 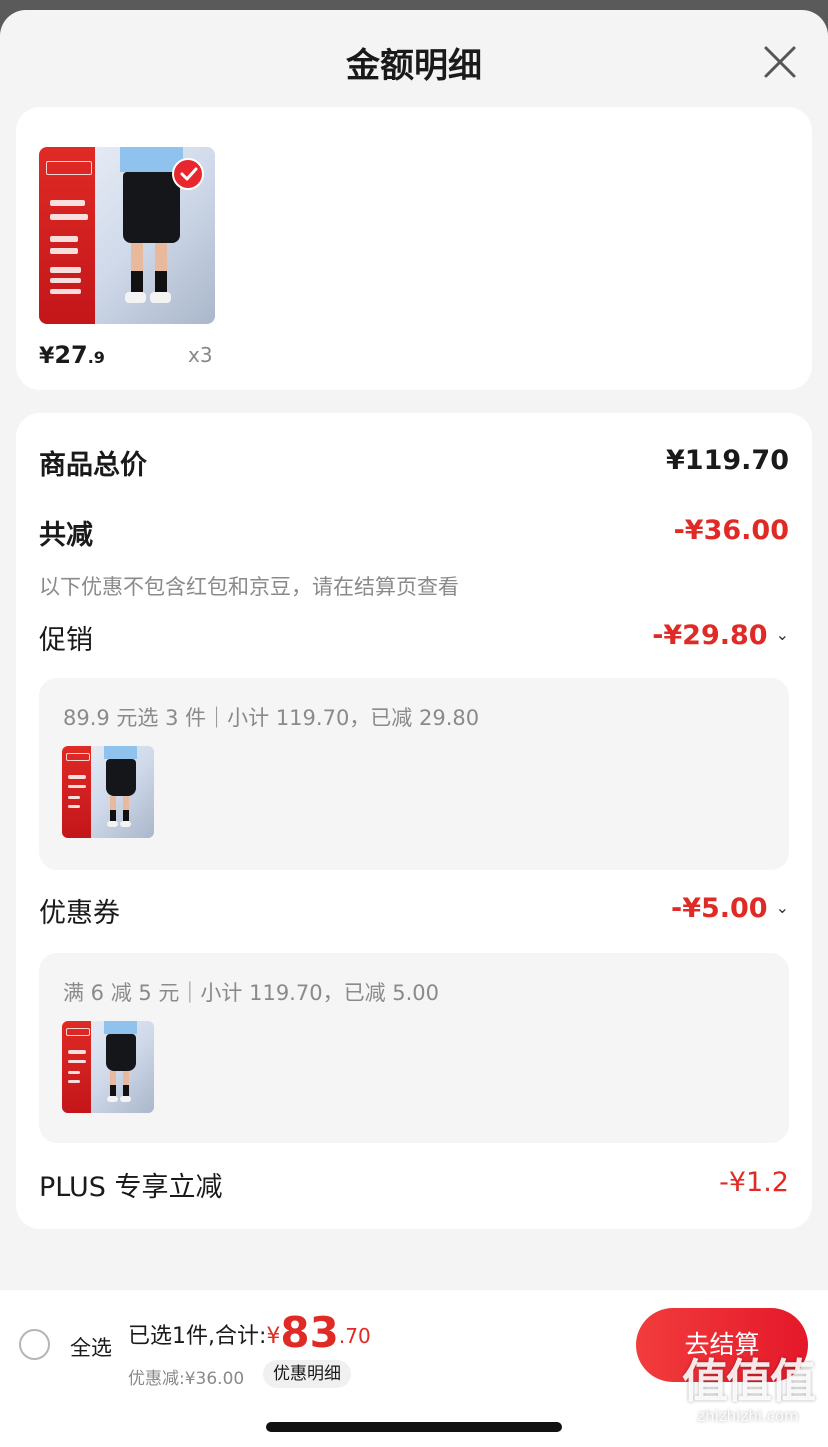 What do you see at coordinates (748, 1416) in the screenshot?
I see `watermark-site: zhizhizhi.com` at bounding box center [748, 1416].